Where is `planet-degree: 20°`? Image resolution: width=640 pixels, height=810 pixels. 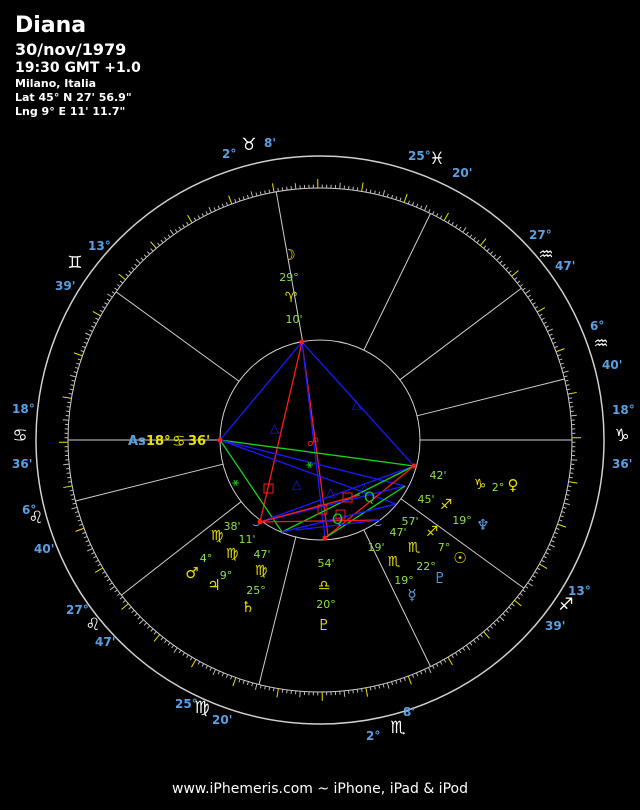
planet-degree: 20° is located at coordinates (326, 604).